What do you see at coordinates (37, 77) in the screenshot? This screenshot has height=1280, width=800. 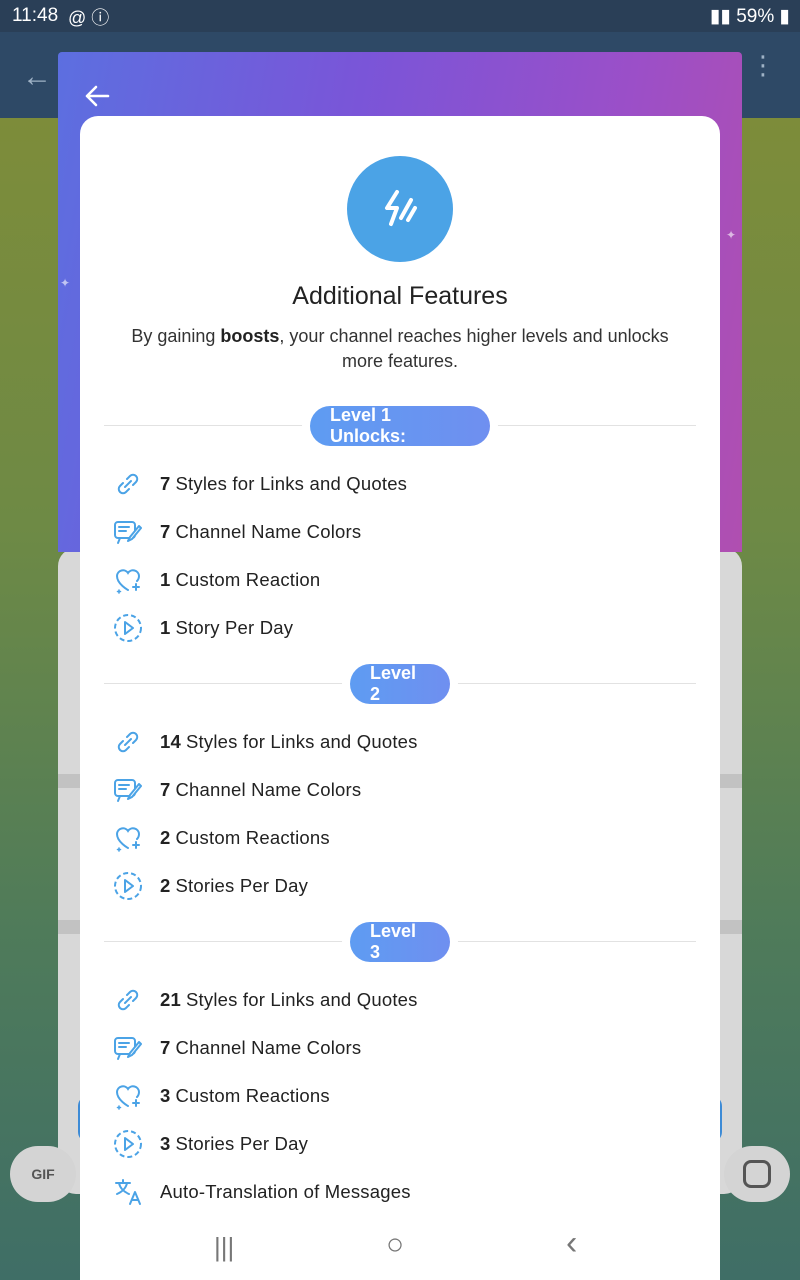 I see `chat-back-arrow-icon: ←` at bounding box center [37, 77].